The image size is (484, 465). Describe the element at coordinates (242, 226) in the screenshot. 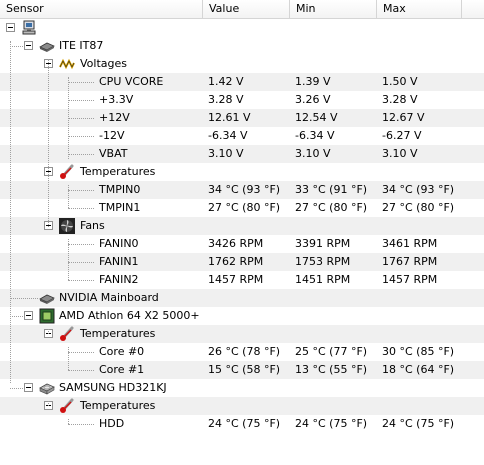

I see `tree-group-fans: Fans` at that location.